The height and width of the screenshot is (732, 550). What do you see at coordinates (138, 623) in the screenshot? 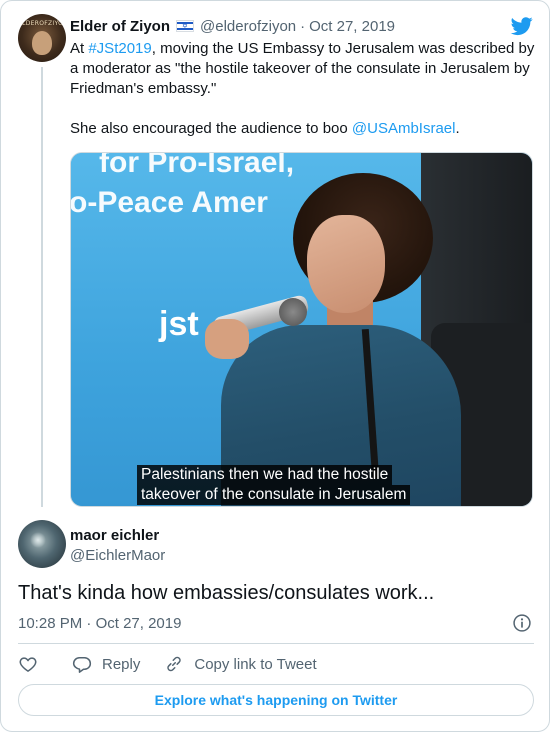
I see `reply-date: Oct 27, 2019` at bounding box center [138, 623].